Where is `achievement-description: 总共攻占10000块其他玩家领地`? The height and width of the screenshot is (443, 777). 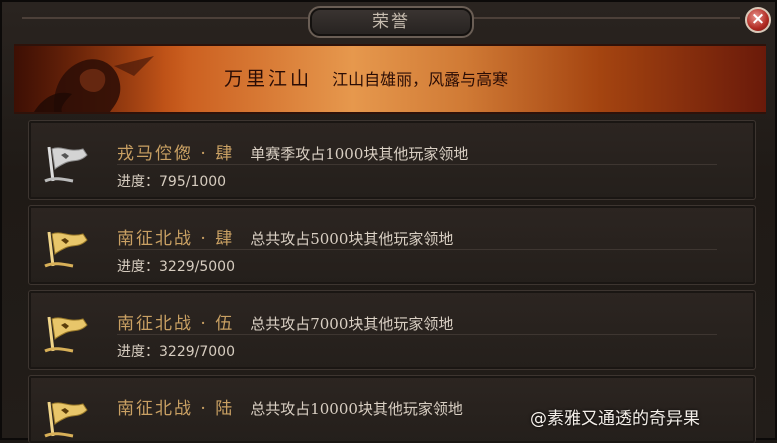
achievement-description: 总共攻占10000块其他玩家领地 is located at coordinates (356, 409).